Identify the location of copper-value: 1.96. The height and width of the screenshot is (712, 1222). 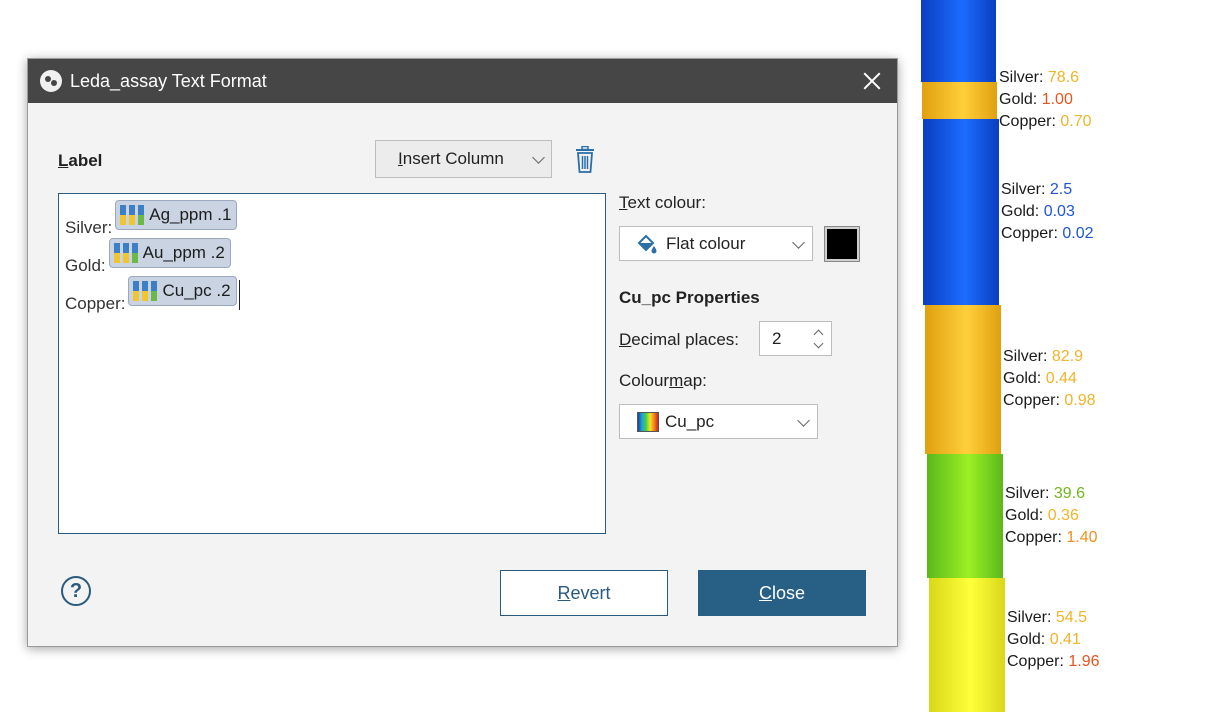
(1084, 661).